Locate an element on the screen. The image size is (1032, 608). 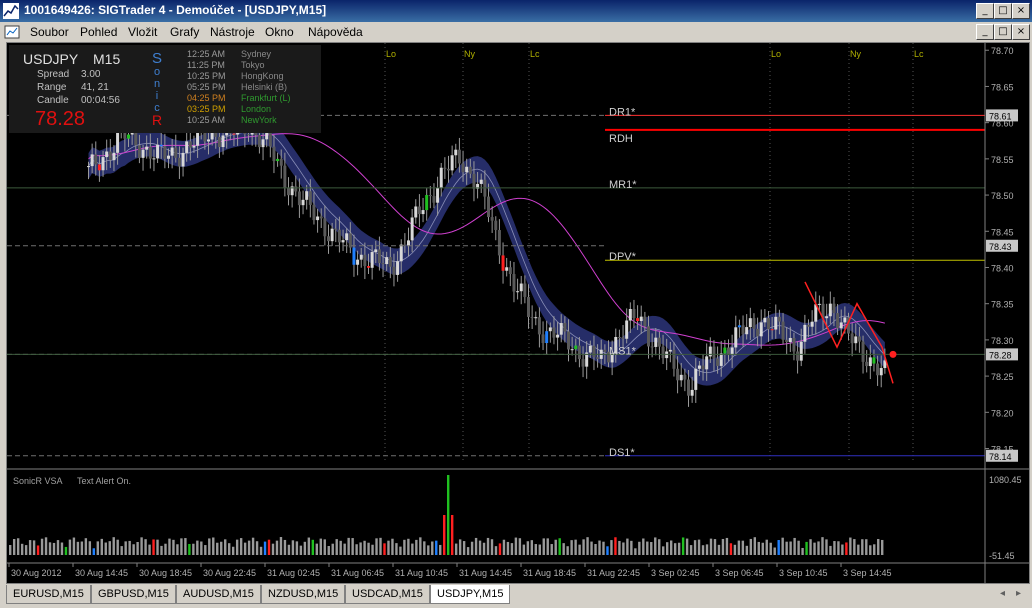
chart-minimize-button: _ is located at coordinates (985, 32).